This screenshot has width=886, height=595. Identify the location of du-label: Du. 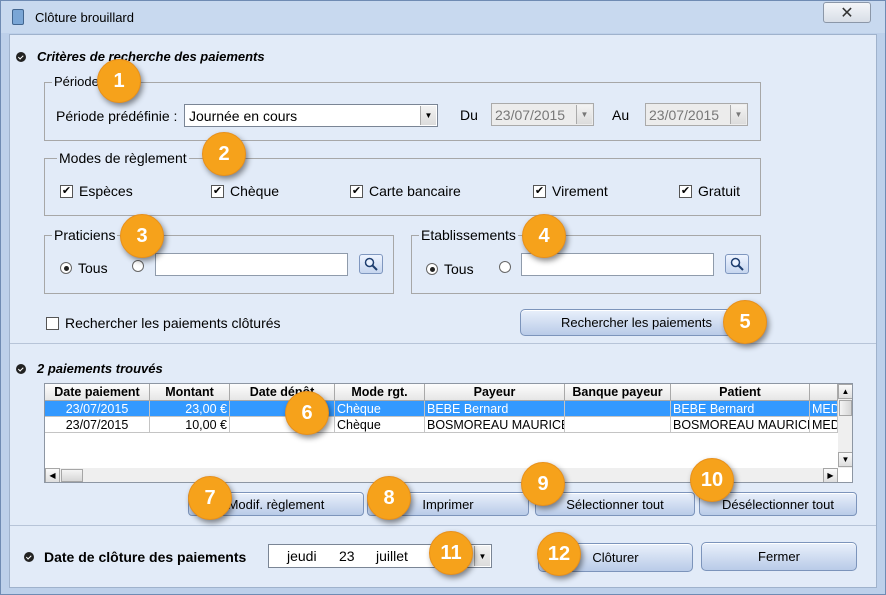
(469, 115).